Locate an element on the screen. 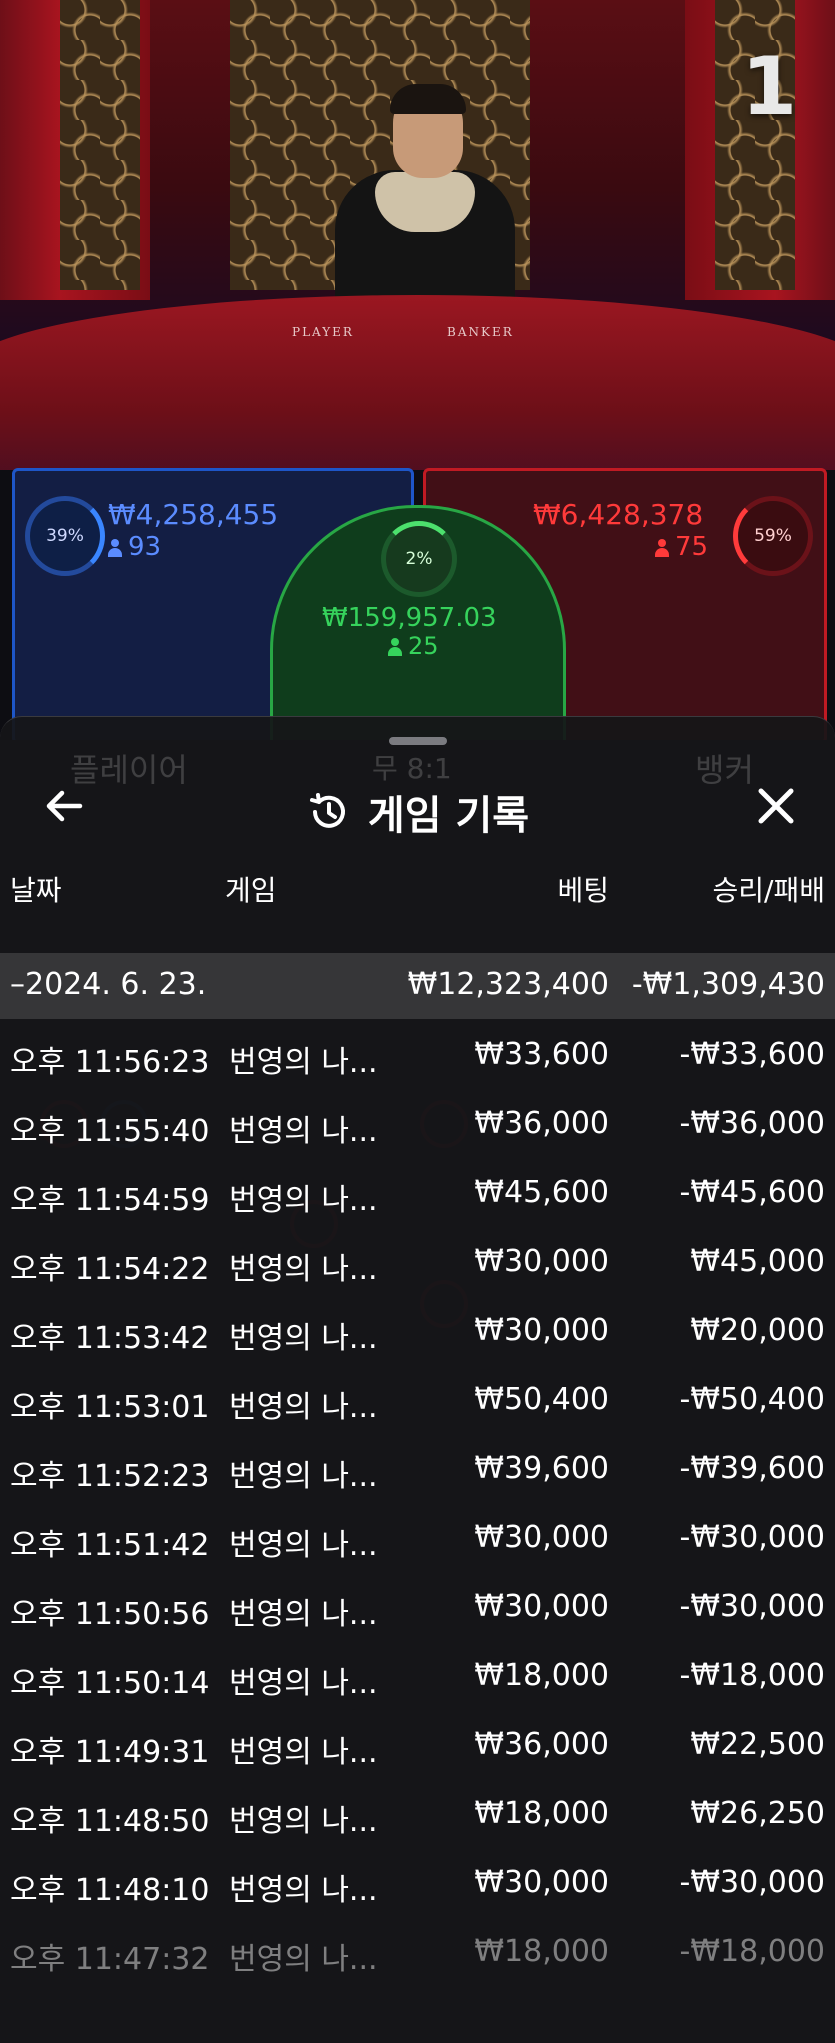 The image size is (835, 2043). date-summary-row: –2024. 6. 23. ₩12,323,400 -₩1,309,430 is located at coordinates (417, 986).